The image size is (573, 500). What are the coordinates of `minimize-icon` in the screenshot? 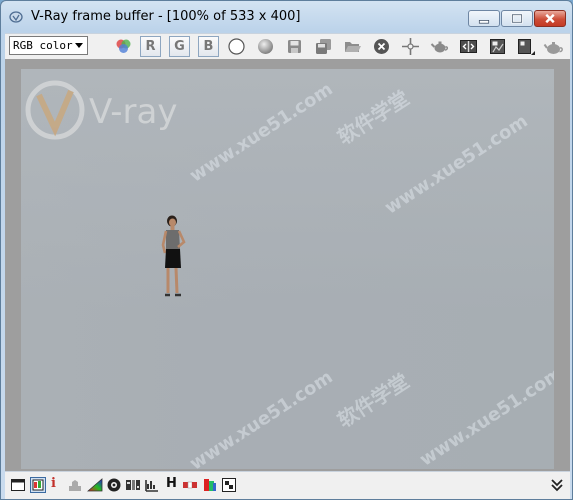 It's located at (484, 22).